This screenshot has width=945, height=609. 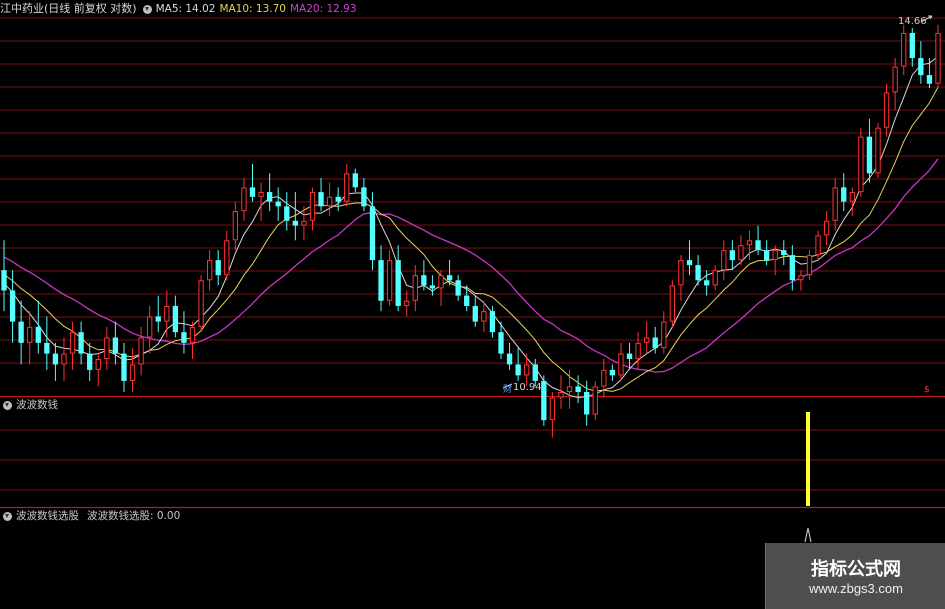 I want to click on ma10-label: MA10: 13.70, so click(x=252, y=9).